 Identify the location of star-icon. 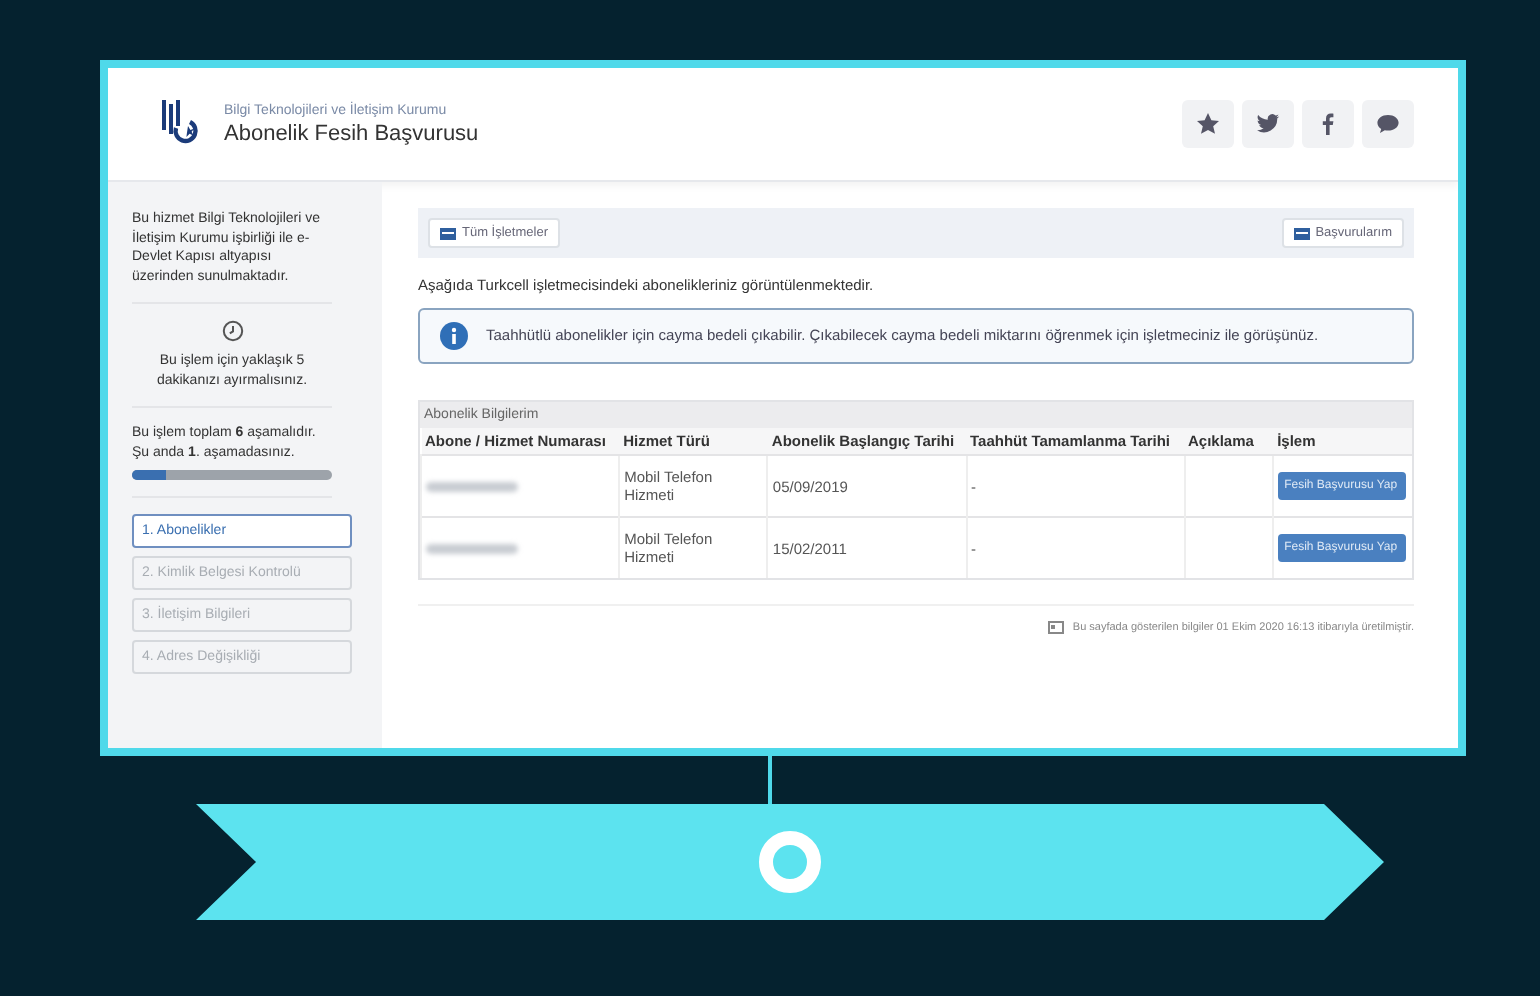
(1208, 124).